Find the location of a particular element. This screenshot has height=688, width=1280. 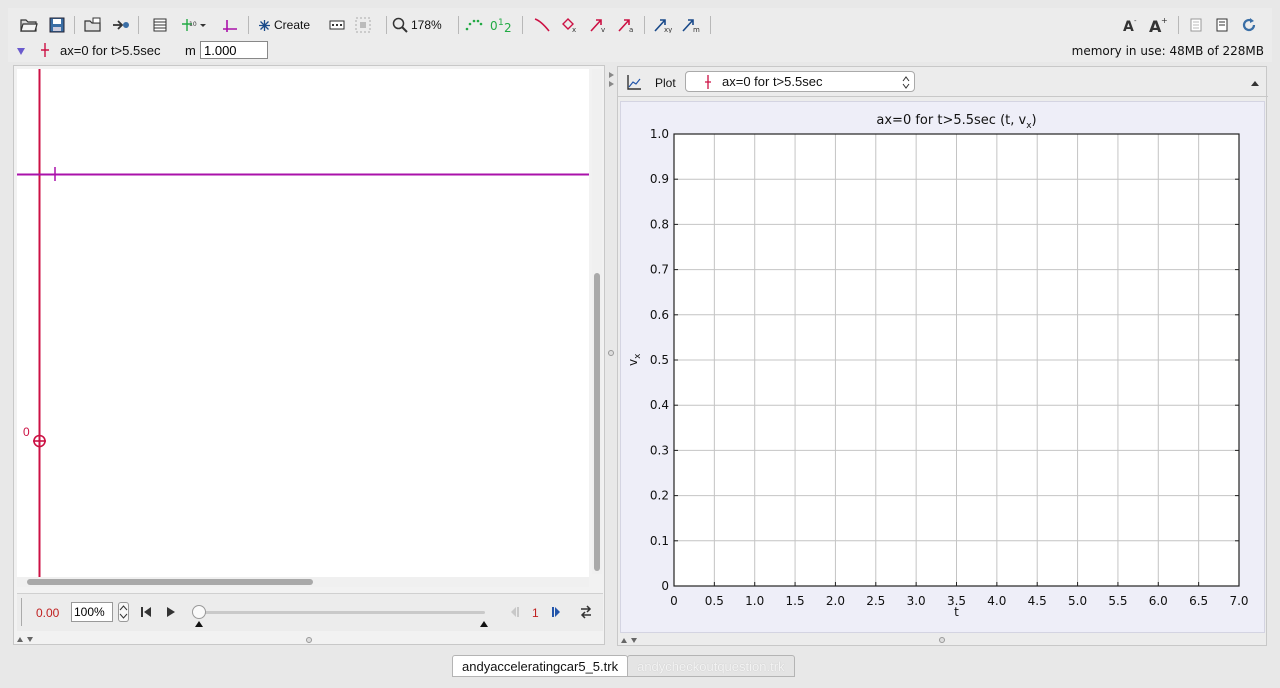

start-frame-marker is located at coordinates (199, 624).